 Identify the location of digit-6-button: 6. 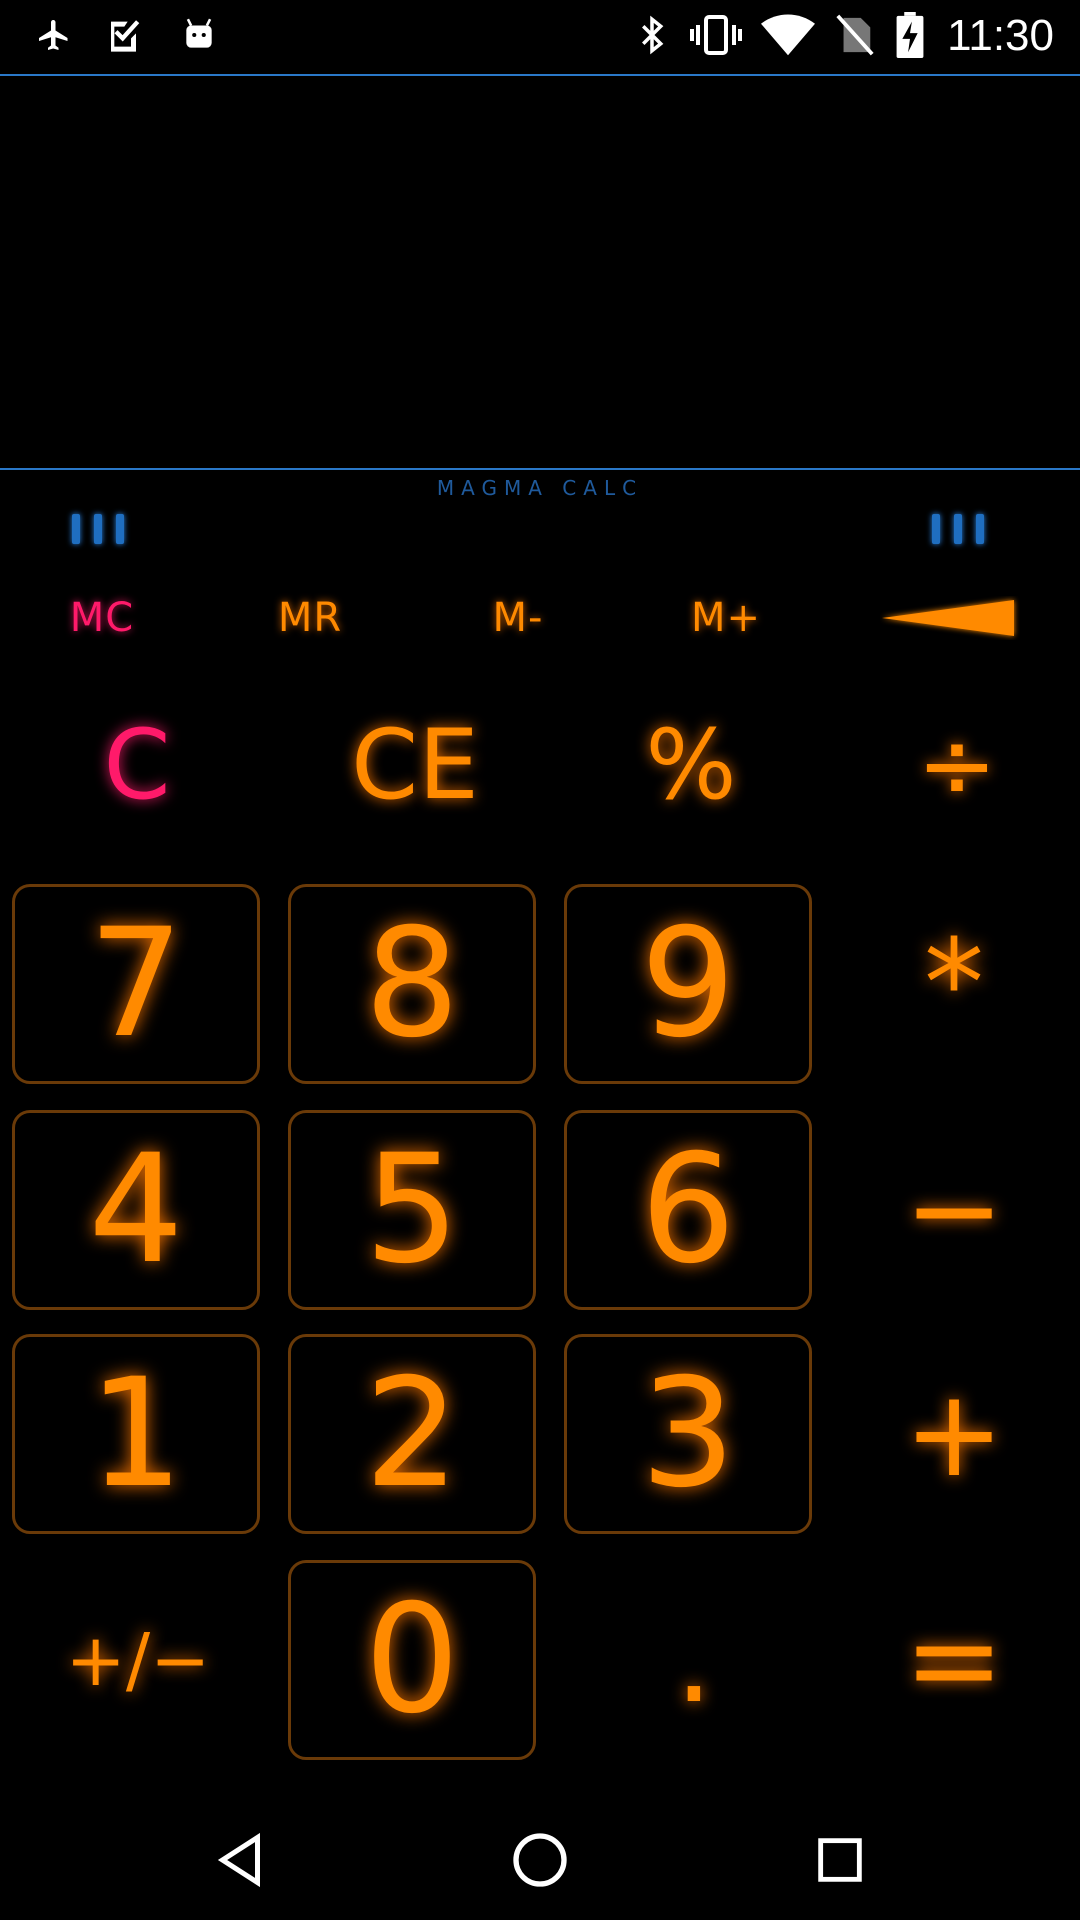
(688, 1210).